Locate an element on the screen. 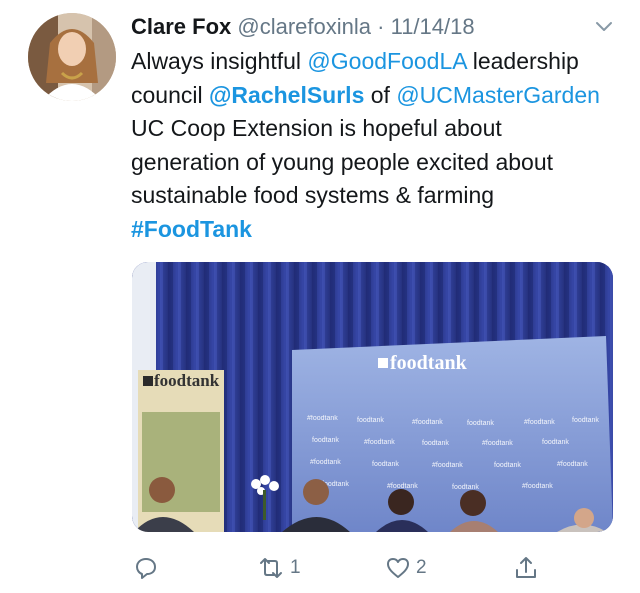 This screenshot has width=640, height=593. retweet-button: 1 is located at coordinates (278, 568).